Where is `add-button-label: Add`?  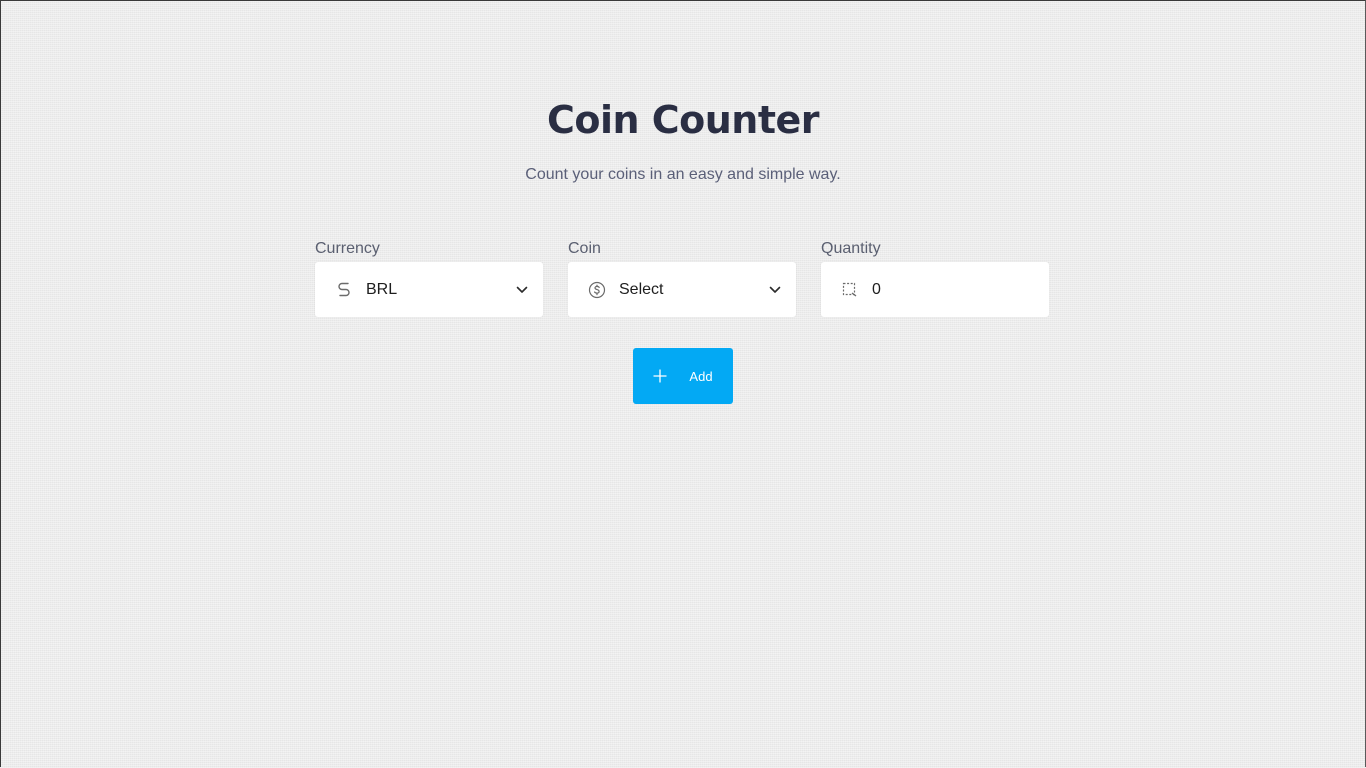
add-button-label: Add is located at coordinates (701, 376).